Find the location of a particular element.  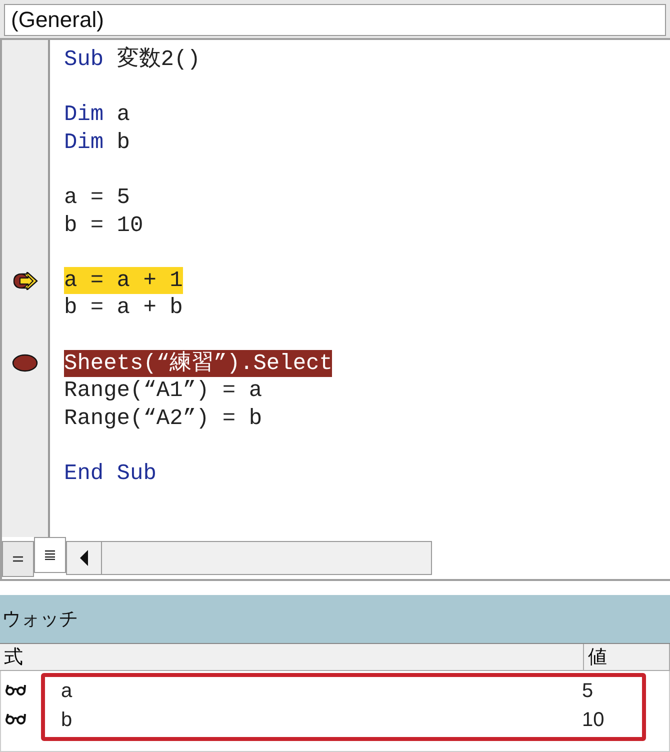

watch-panel-title: ウォッチ is located at coordinates (335, 618).